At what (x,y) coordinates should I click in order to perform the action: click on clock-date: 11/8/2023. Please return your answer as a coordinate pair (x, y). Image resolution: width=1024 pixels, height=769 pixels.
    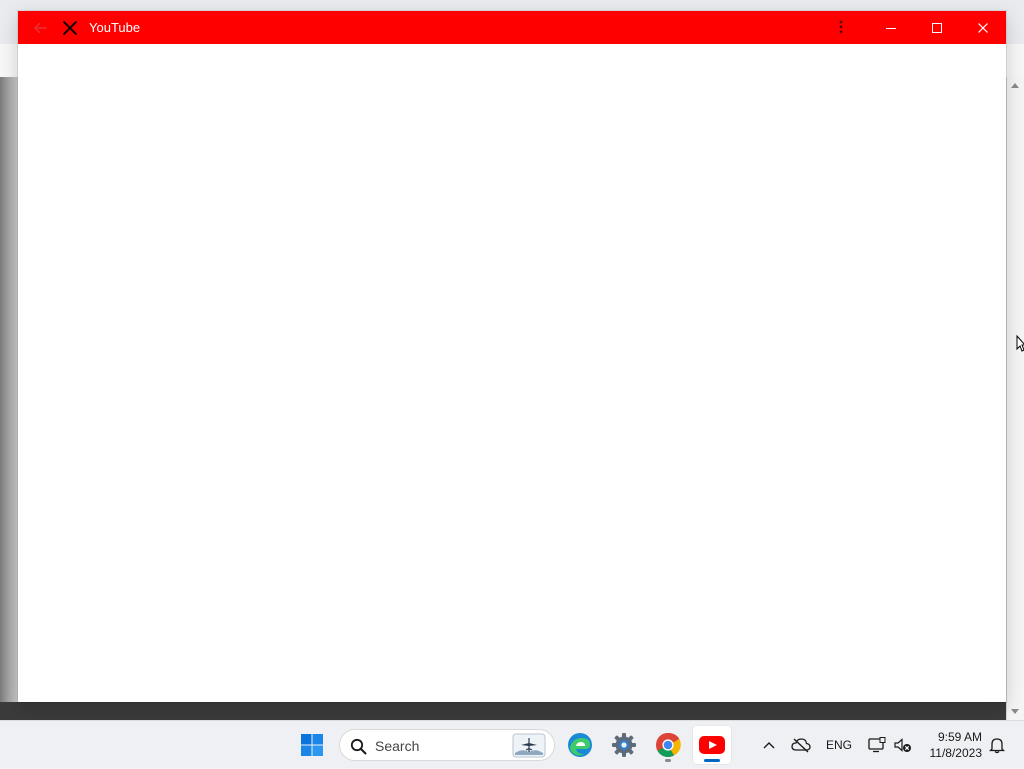
    Looking at the image, I should click on (956, 753).